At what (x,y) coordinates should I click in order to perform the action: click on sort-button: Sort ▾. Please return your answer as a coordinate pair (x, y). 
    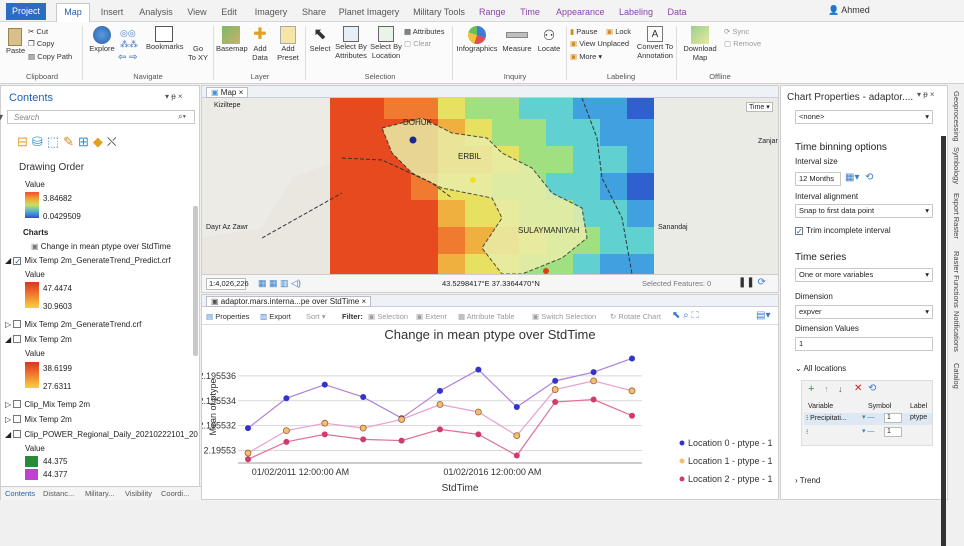
    Looking at the image, I should click on (316, 316).